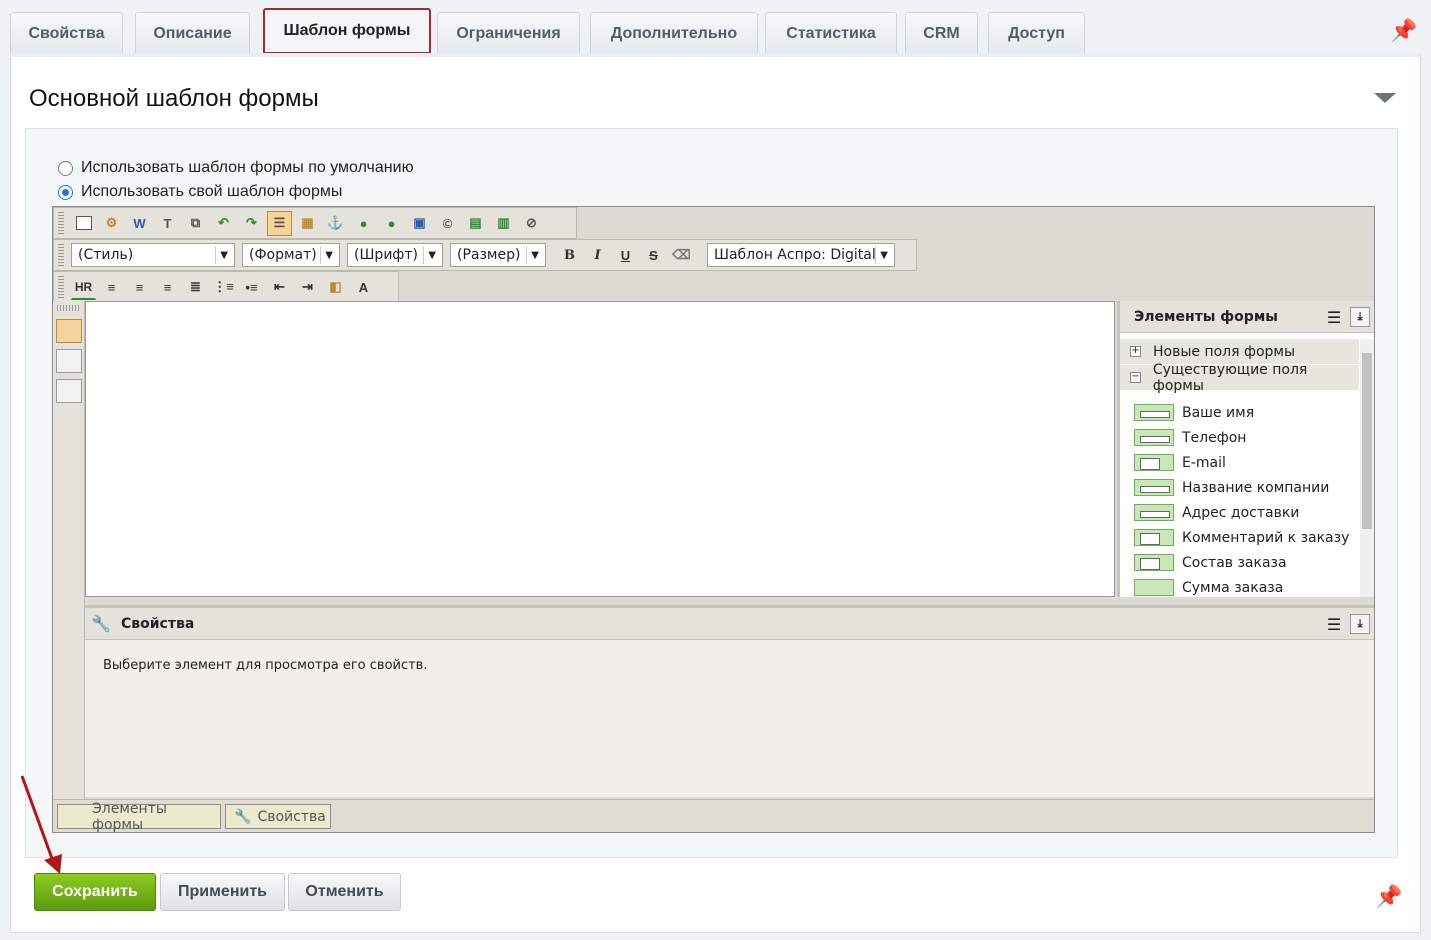 This screenshot has width=1431, height=940. Describe the element at coordinates (335, 223) in the screenshot. I see `anchor-icon: ⚓` at that location.